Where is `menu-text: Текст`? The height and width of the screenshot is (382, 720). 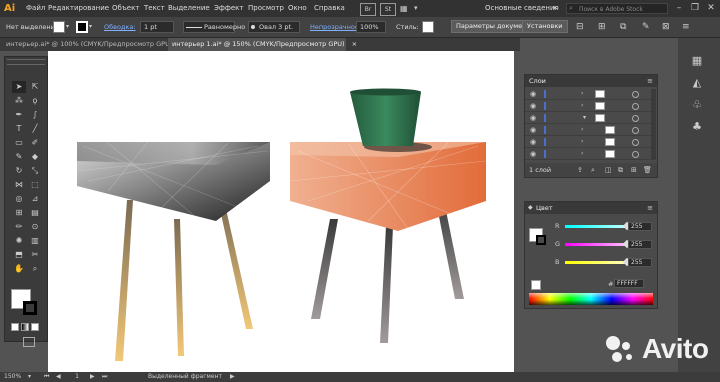 menu-text: Текст is located at coordinates (154, 8).